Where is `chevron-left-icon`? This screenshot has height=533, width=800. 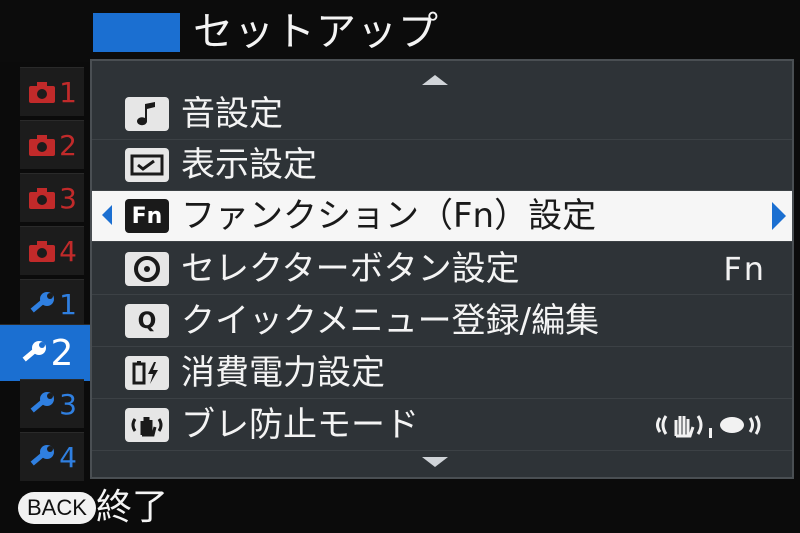
chevron-left-icon is located at coordinates (107, 215).